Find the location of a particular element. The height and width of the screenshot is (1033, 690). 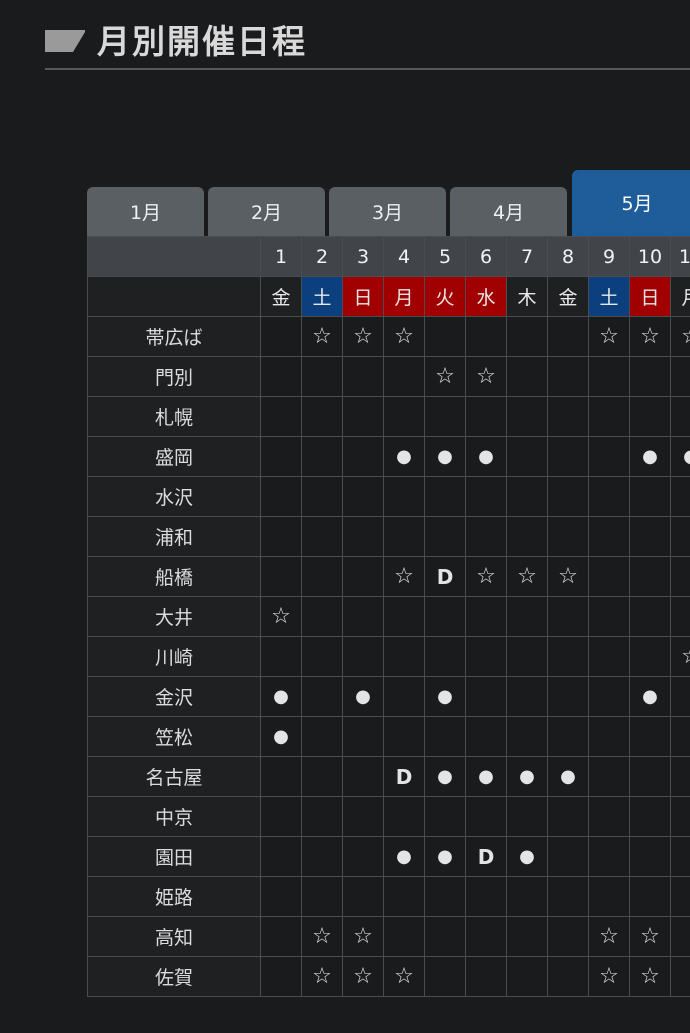

tab-month-3: 3月 is located at coordinates (387, 212).